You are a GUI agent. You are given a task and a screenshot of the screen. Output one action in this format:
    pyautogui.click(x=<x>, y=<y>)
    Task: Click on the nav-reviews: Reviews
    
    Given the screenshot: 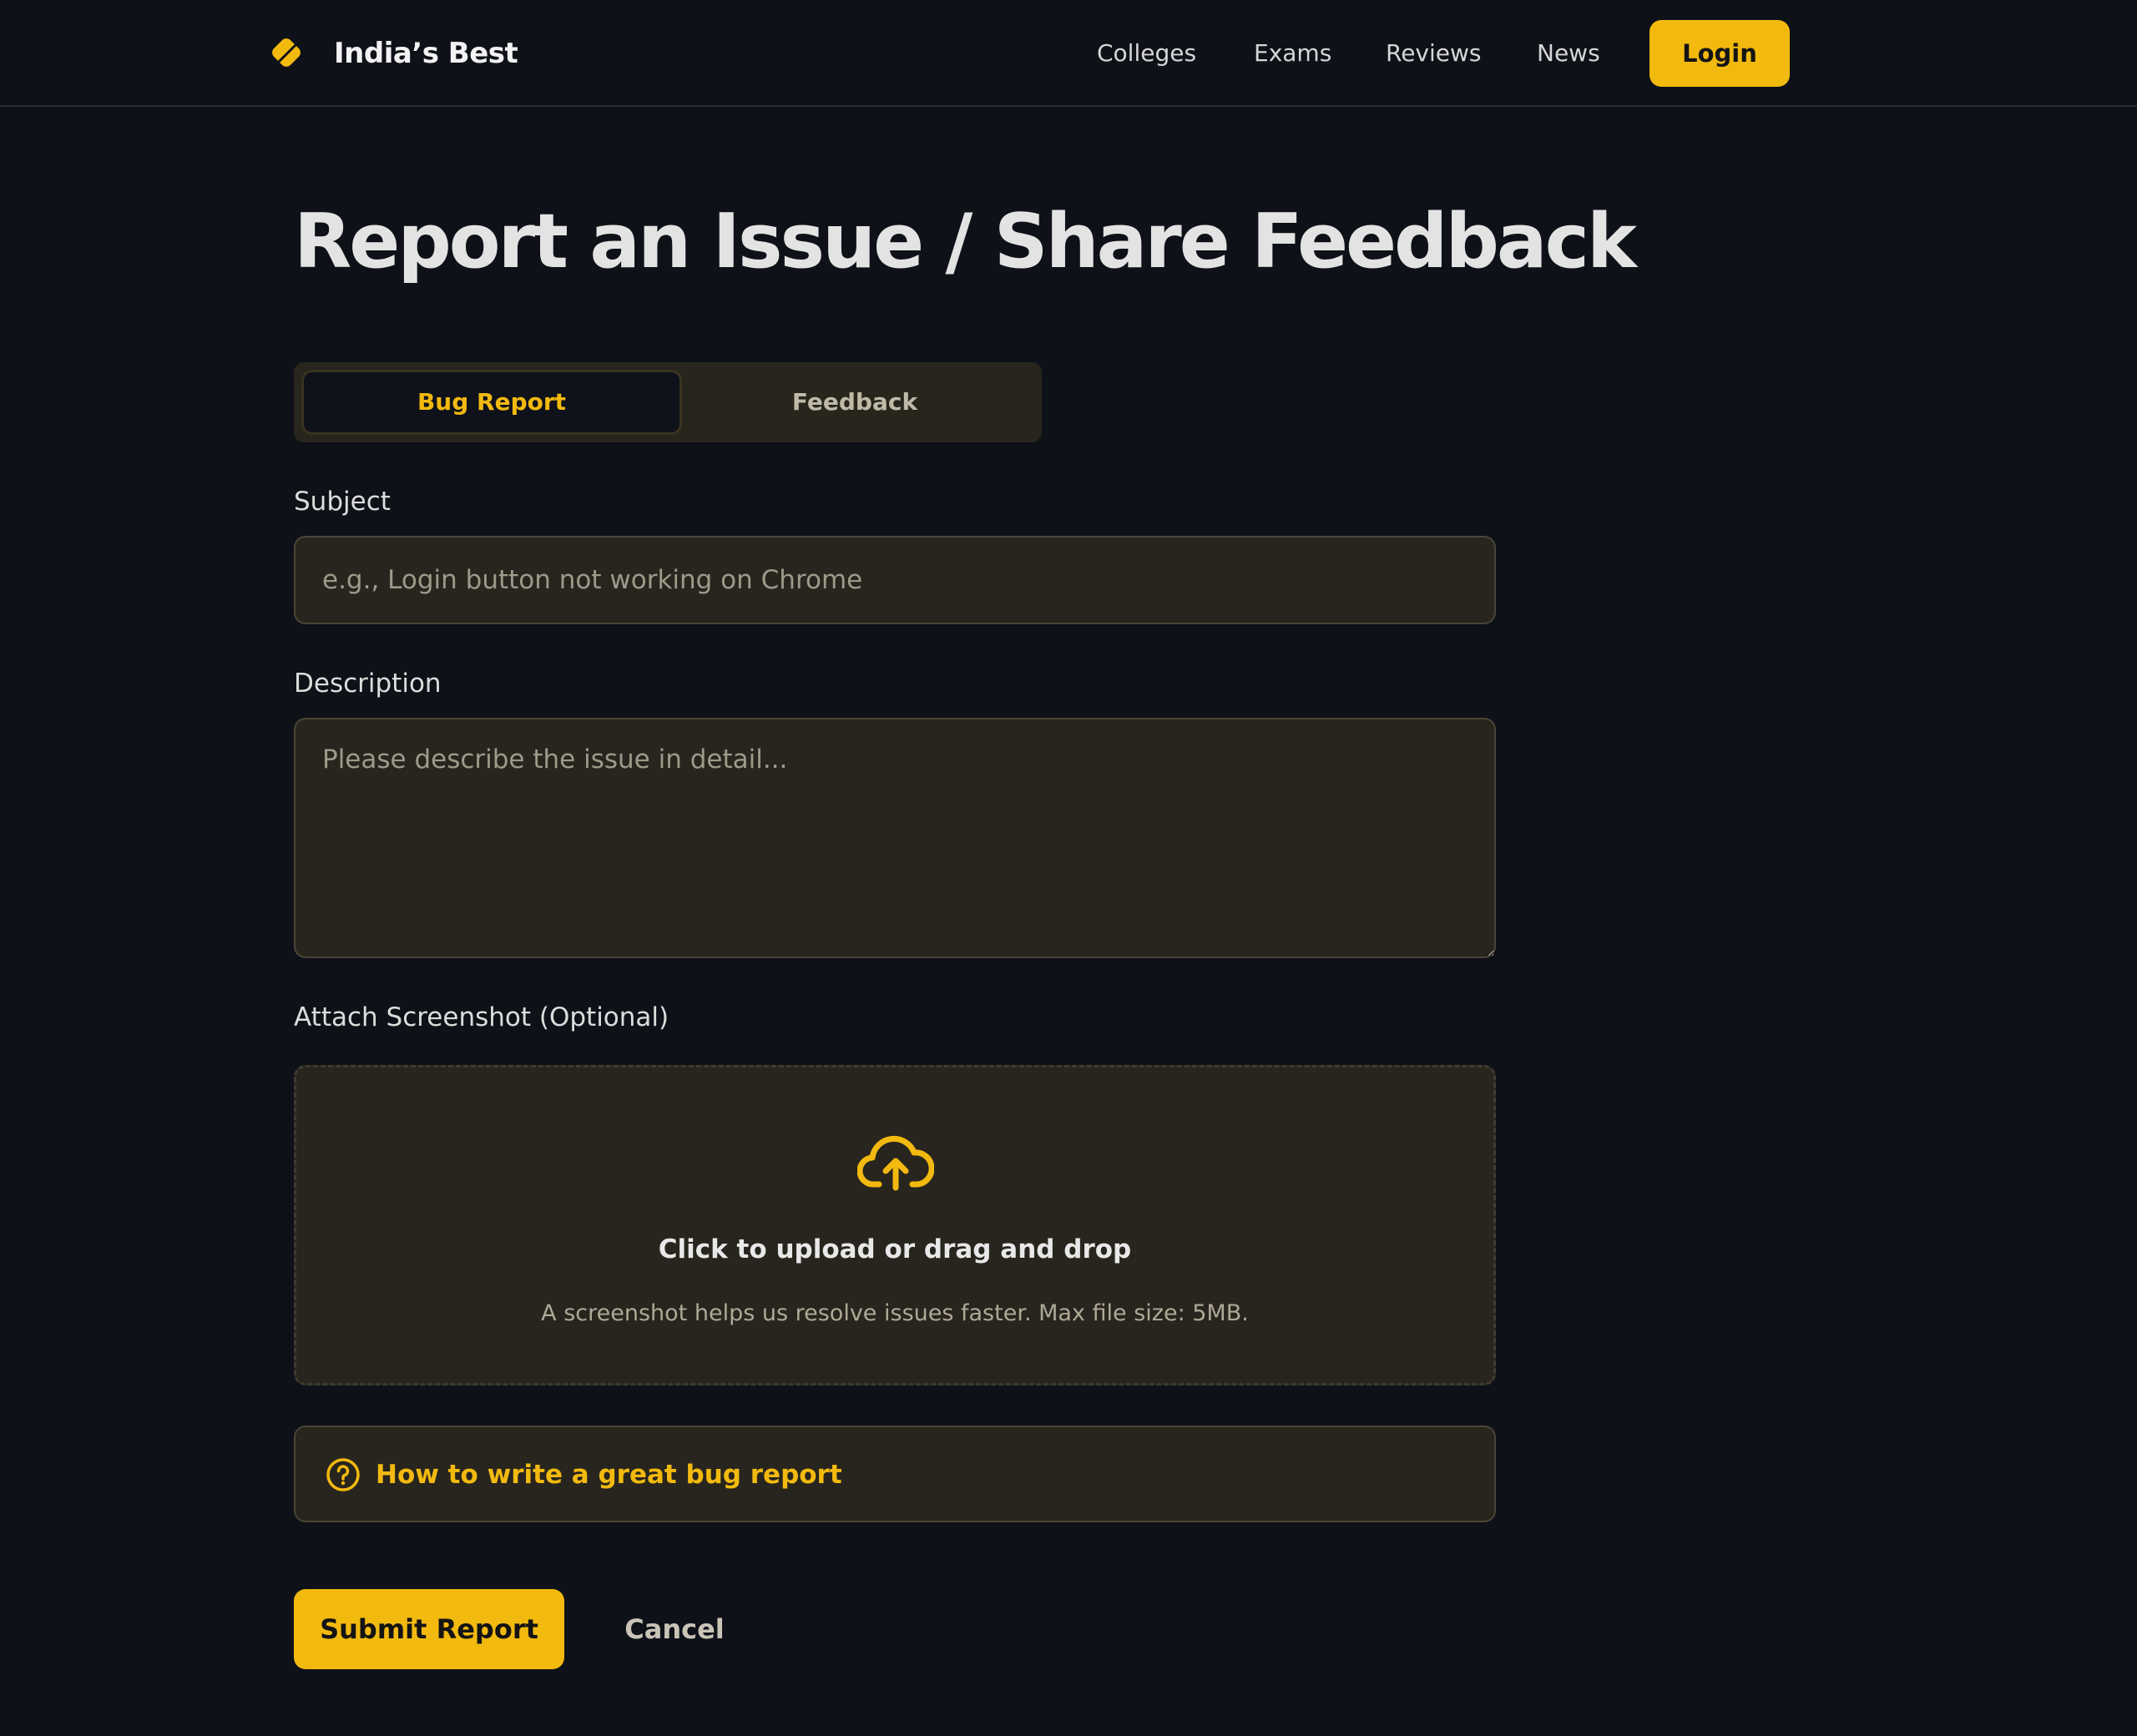 What is the action you would take?
    pyautogui.click(x=1434, y=53)
    